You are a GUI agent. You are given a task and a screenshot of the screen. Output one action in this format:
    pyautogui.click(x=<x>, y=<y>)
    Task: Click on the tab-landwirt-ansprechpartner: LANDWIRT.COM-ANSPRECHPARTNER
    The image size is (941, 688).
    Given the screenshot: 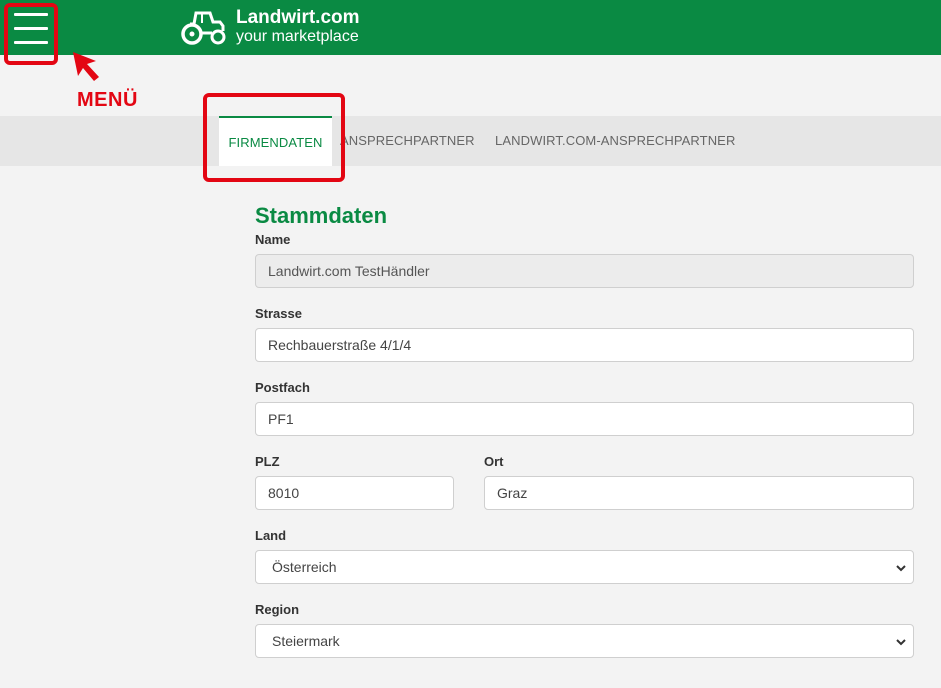 What is the action you would take?
    pyautogui.click(x=615, y=140)
    